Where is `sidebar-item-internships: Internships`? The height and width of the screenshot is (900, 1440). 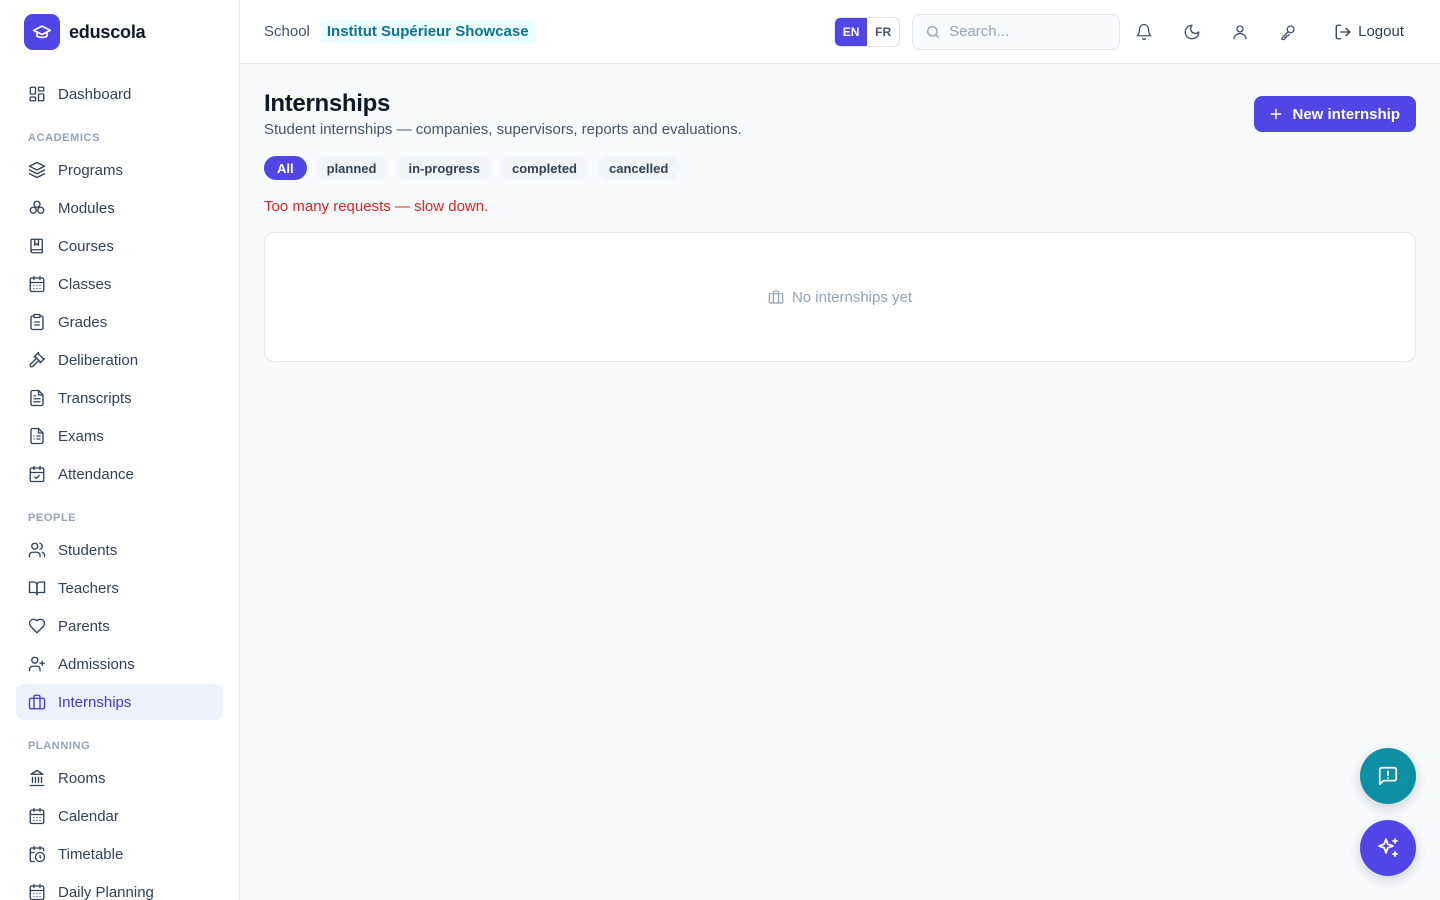
sidebar-item-internships: Internships is located at coordinates (119, 702).